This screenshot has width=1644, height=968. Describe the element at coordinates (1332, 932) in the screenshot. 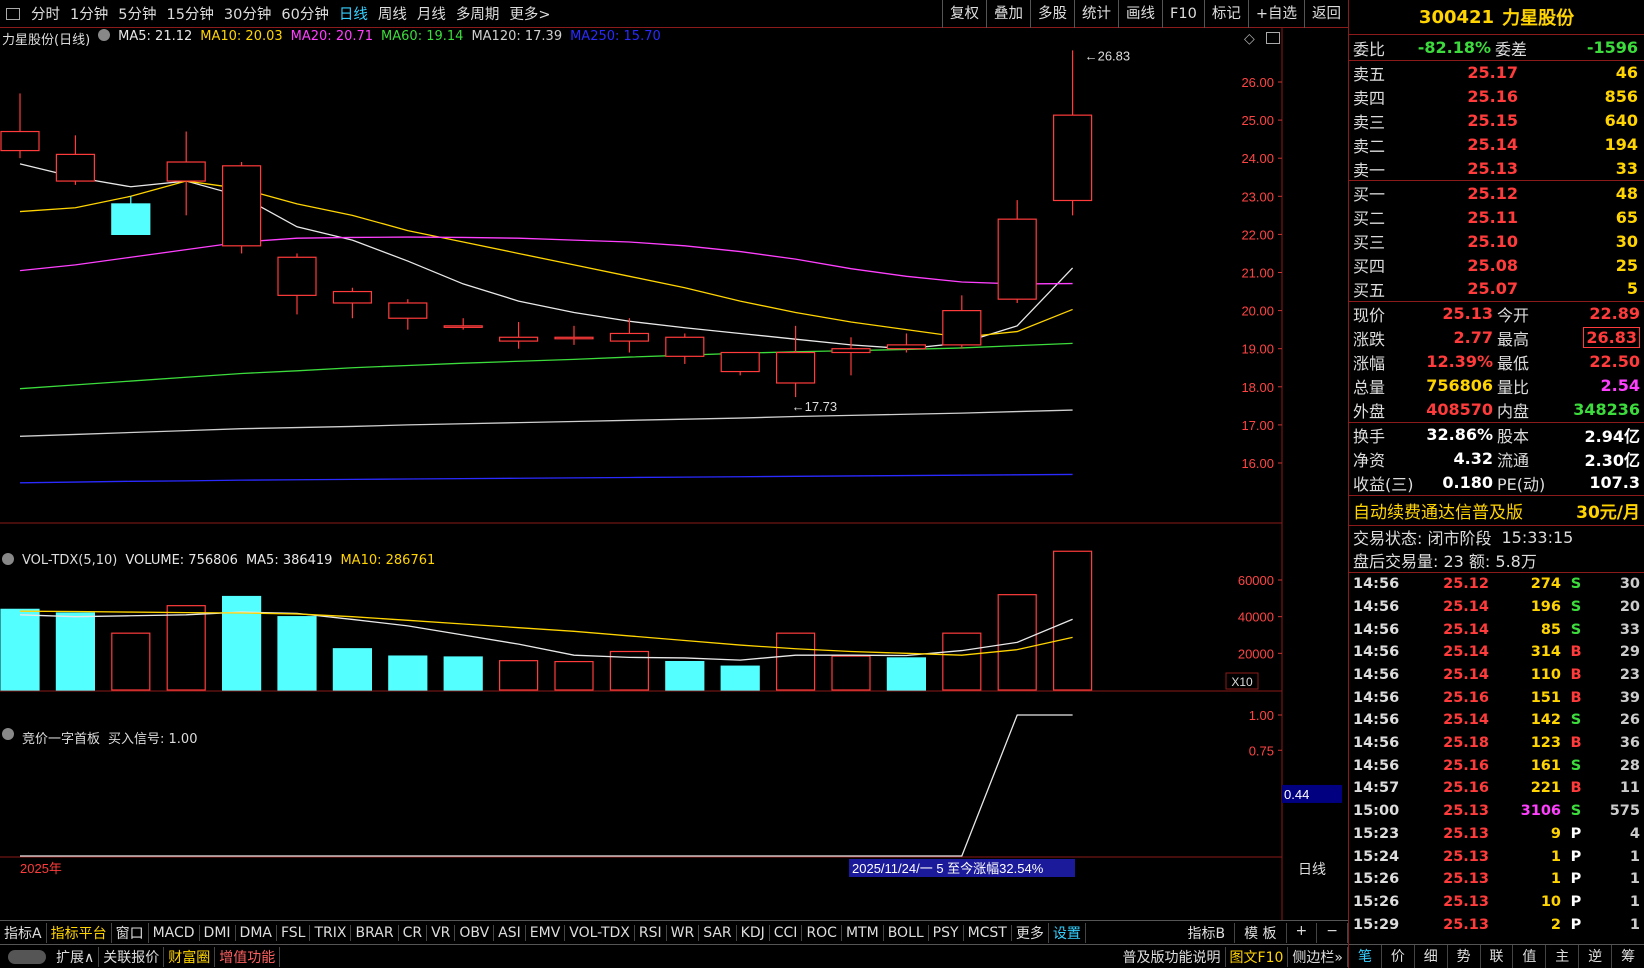

I see `indicator-right-button: −` at that location.